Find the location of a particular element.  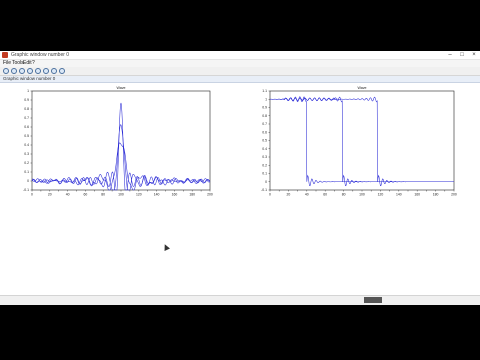

y-tick-label-1-12: 1.1 is located at coordinates (264, 91).